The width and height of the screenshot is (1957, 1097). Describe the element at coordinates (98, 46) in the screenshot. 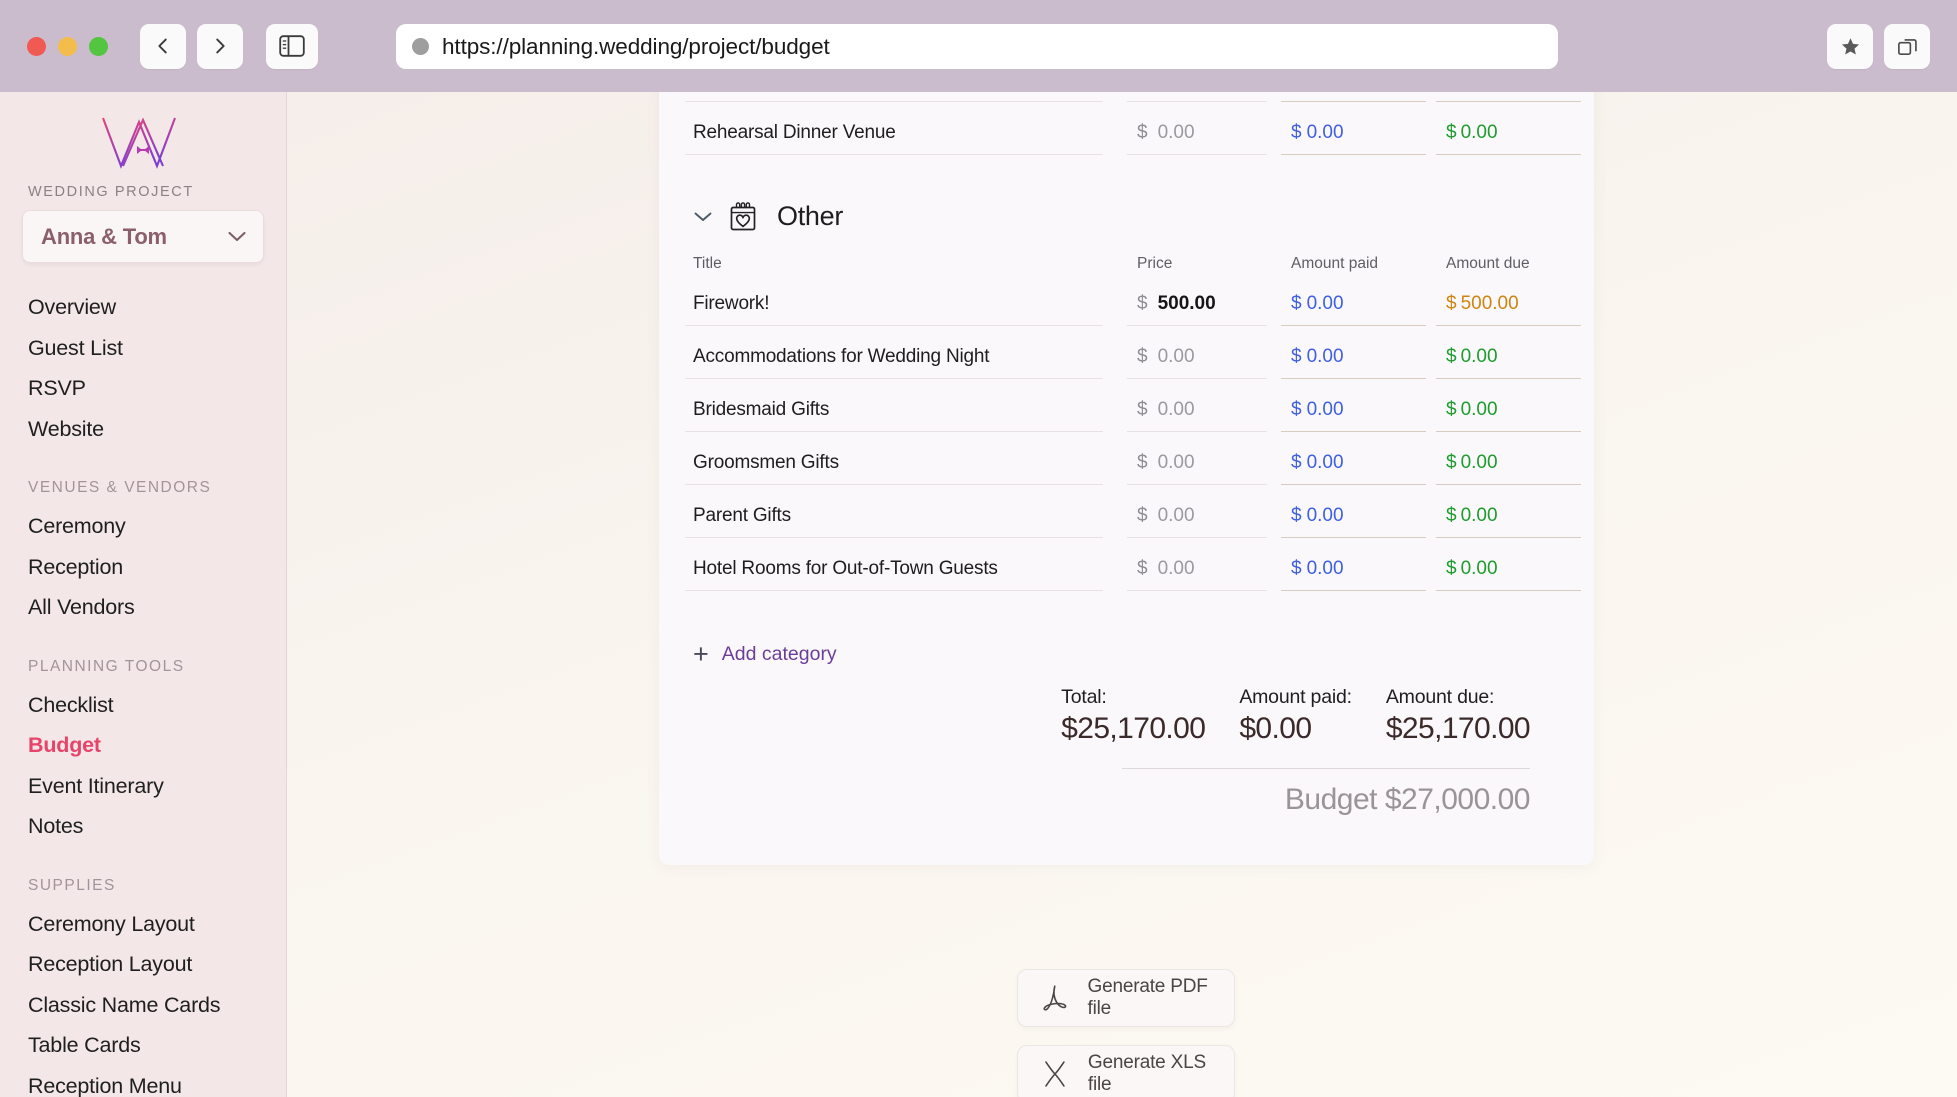

I see `maximize-window-button` at that location.